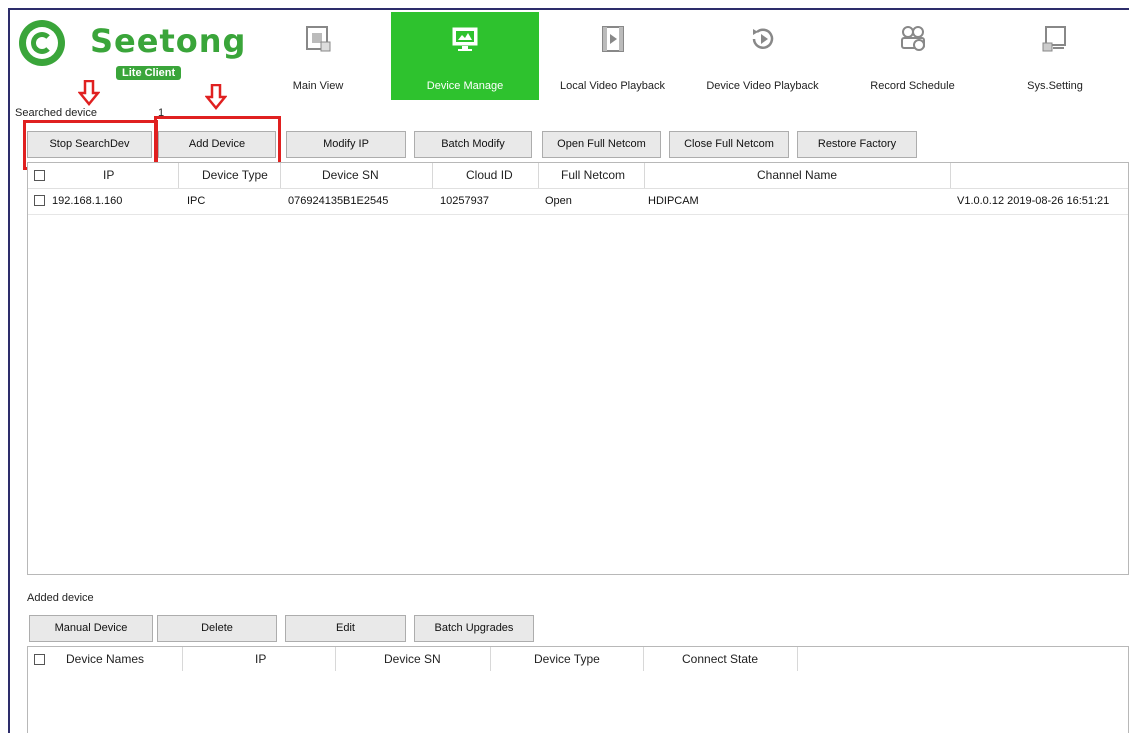  I want to click on modify-ip-button: Modify IP, so click(346, 144).